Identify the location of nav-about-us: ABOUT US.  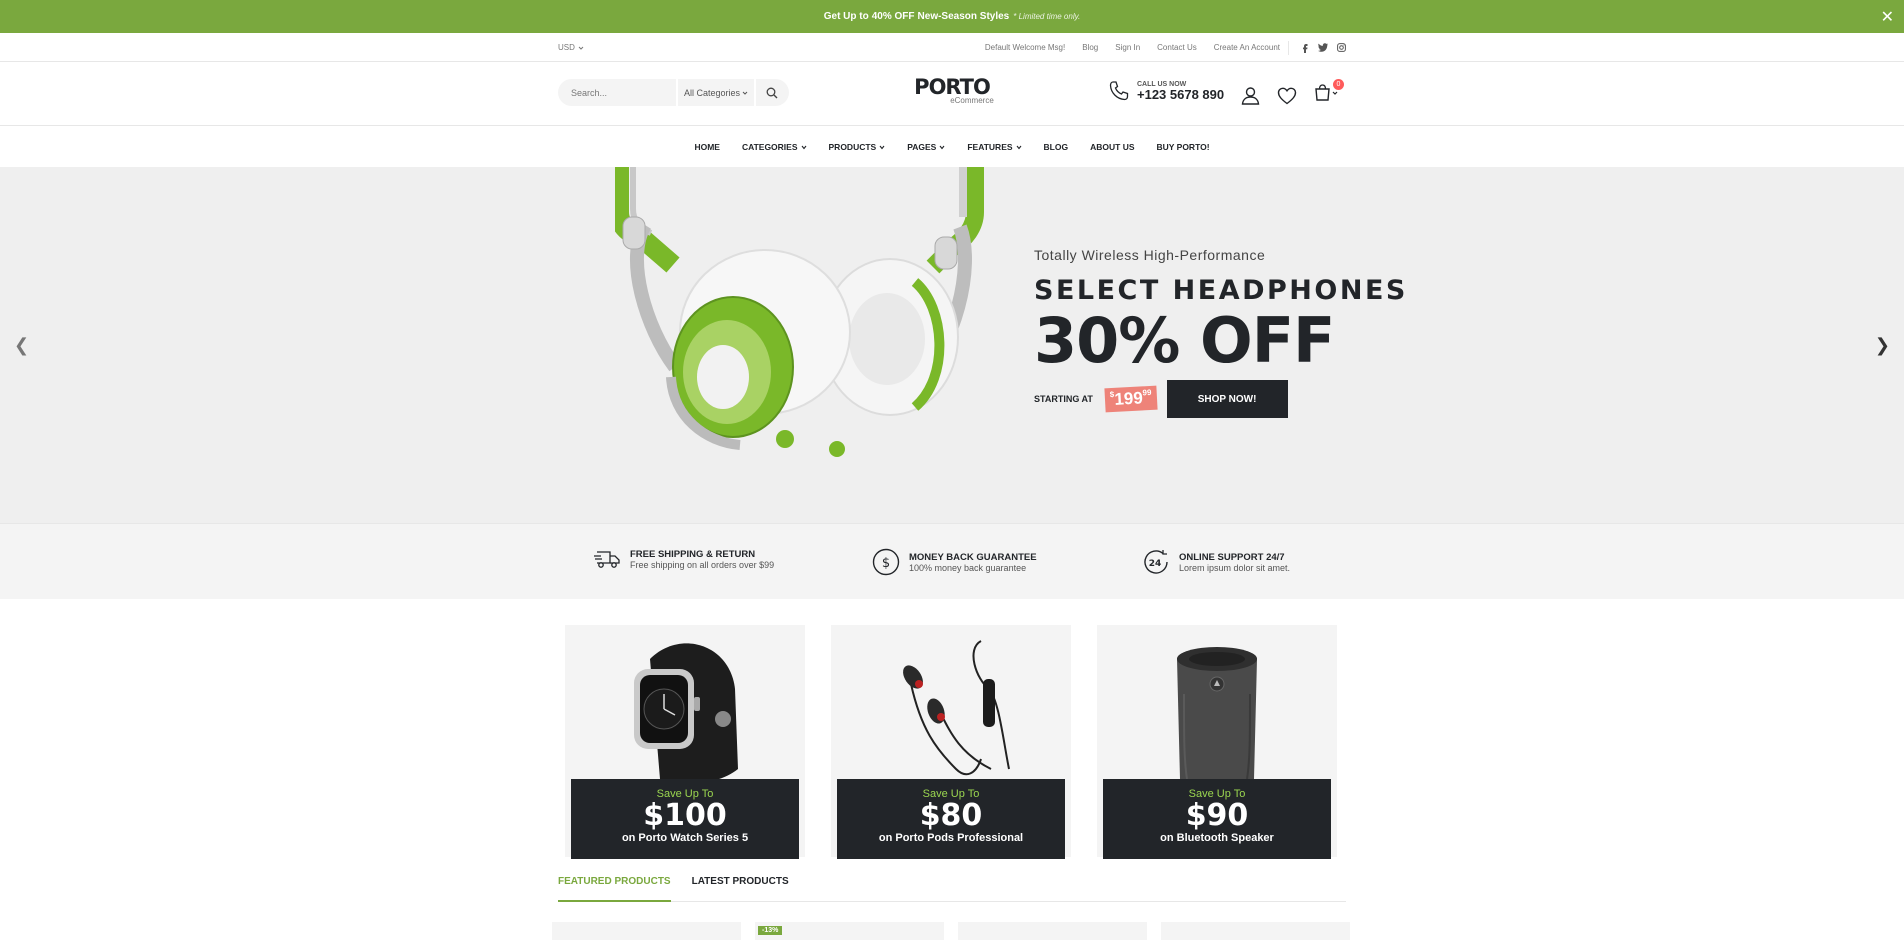
(1112, 147).